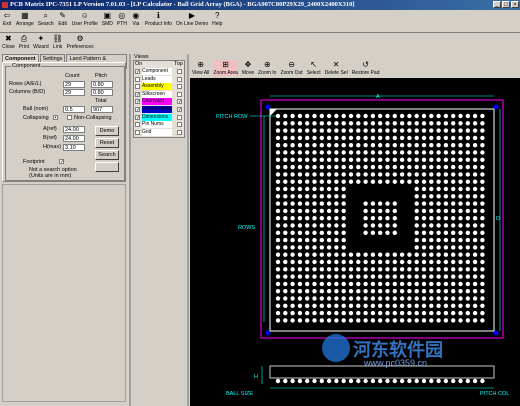 The height and width of the screenshot is (406, 520). I want to click on view-item-label: Grid, so click(157, 132).